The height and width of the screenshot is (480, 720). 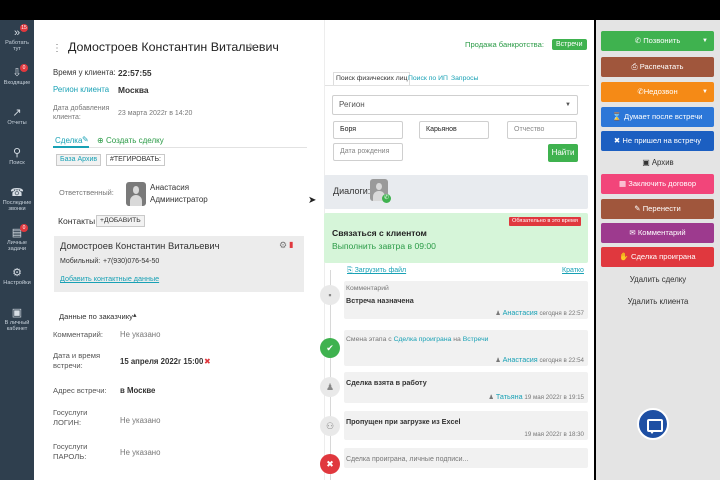 What do you see at coordinates (464, 78) in the screenshot?
I see `tab-requests: Запросы` at bounding box center [464, 78].